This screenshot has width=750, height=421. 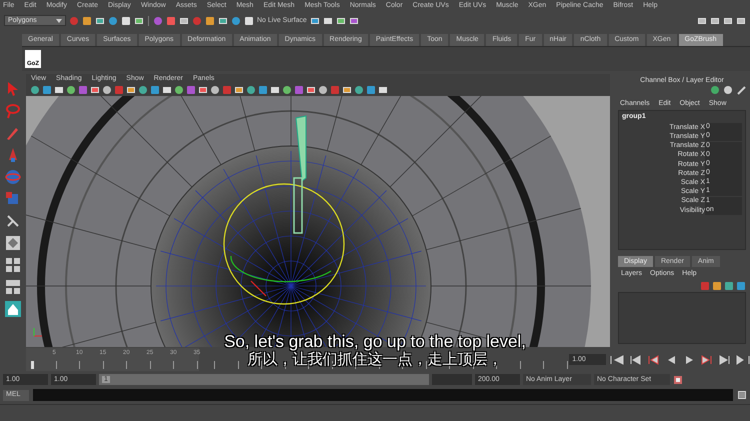 What do you see at coordinates (725, 360) in the screenshot?
I see `step-forward-icon` at bounding box center [725, 360].